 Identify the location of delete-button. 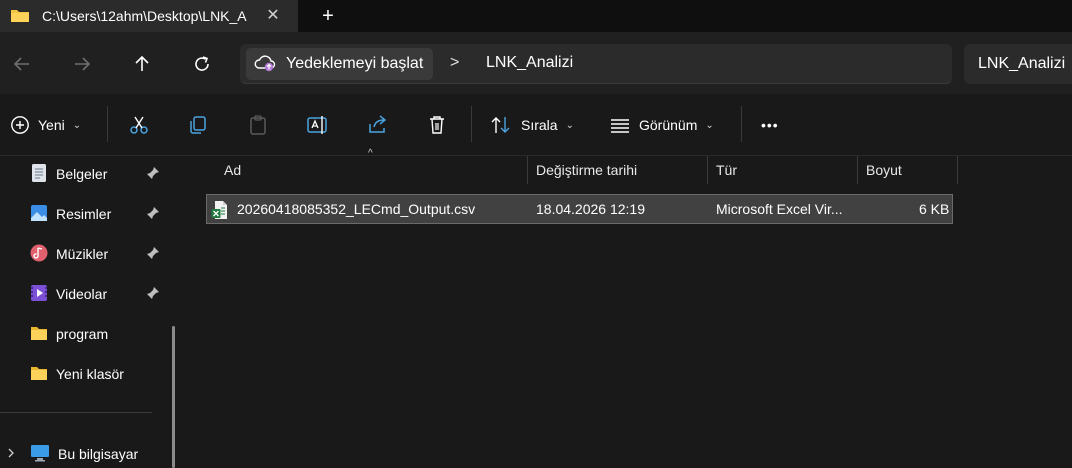
(437, 125).